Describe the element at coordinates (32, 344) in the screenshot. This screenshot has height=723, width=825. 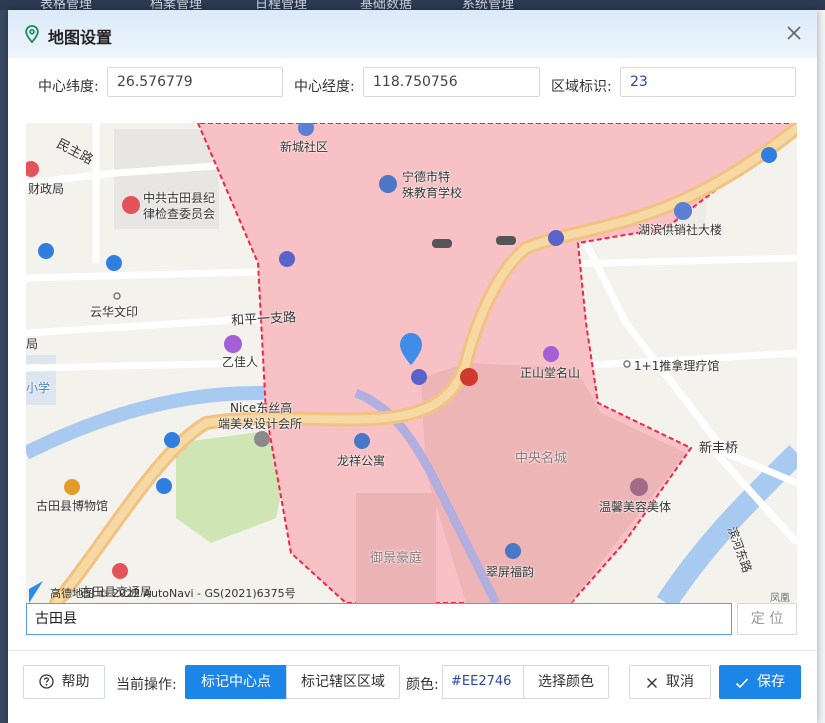
I see `map-label-left-edge-ju: 局` at that location.